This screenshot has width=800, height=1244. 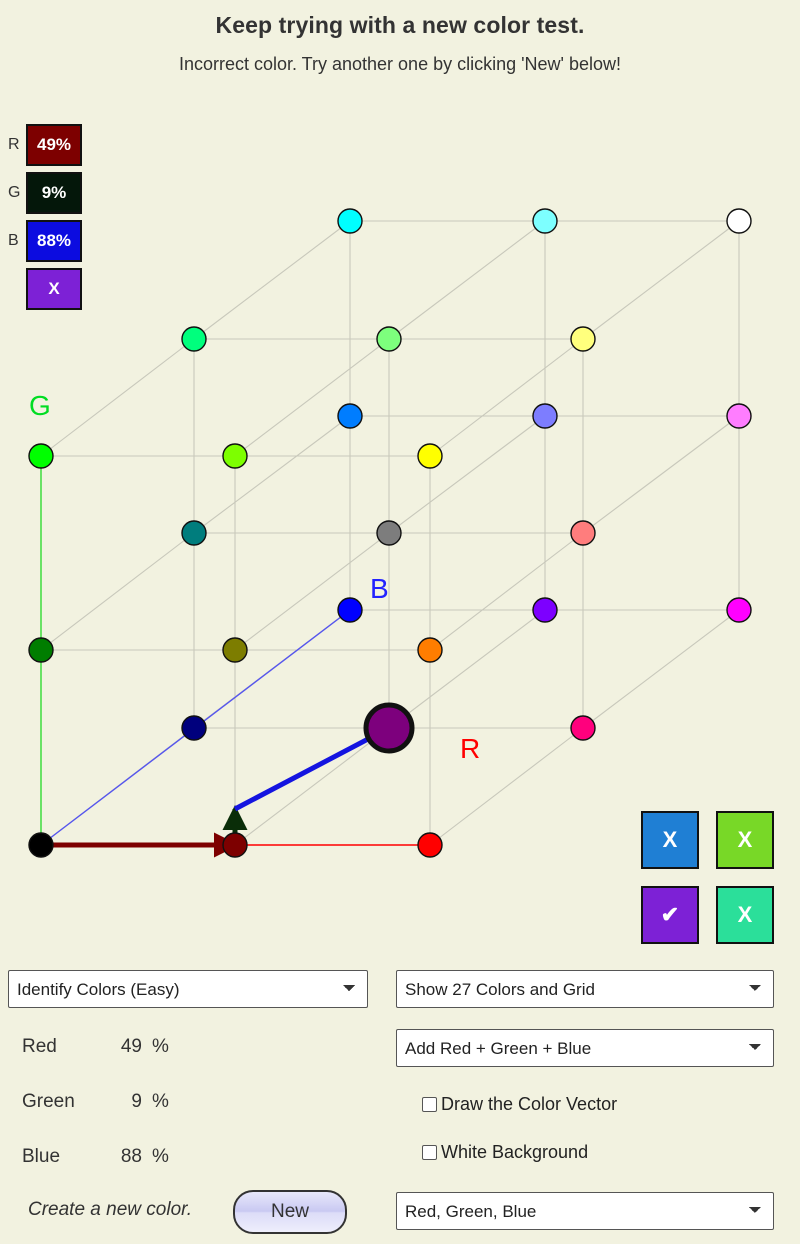 I want to click on readout-blue-value: 88, so click(x=131, y=1156).